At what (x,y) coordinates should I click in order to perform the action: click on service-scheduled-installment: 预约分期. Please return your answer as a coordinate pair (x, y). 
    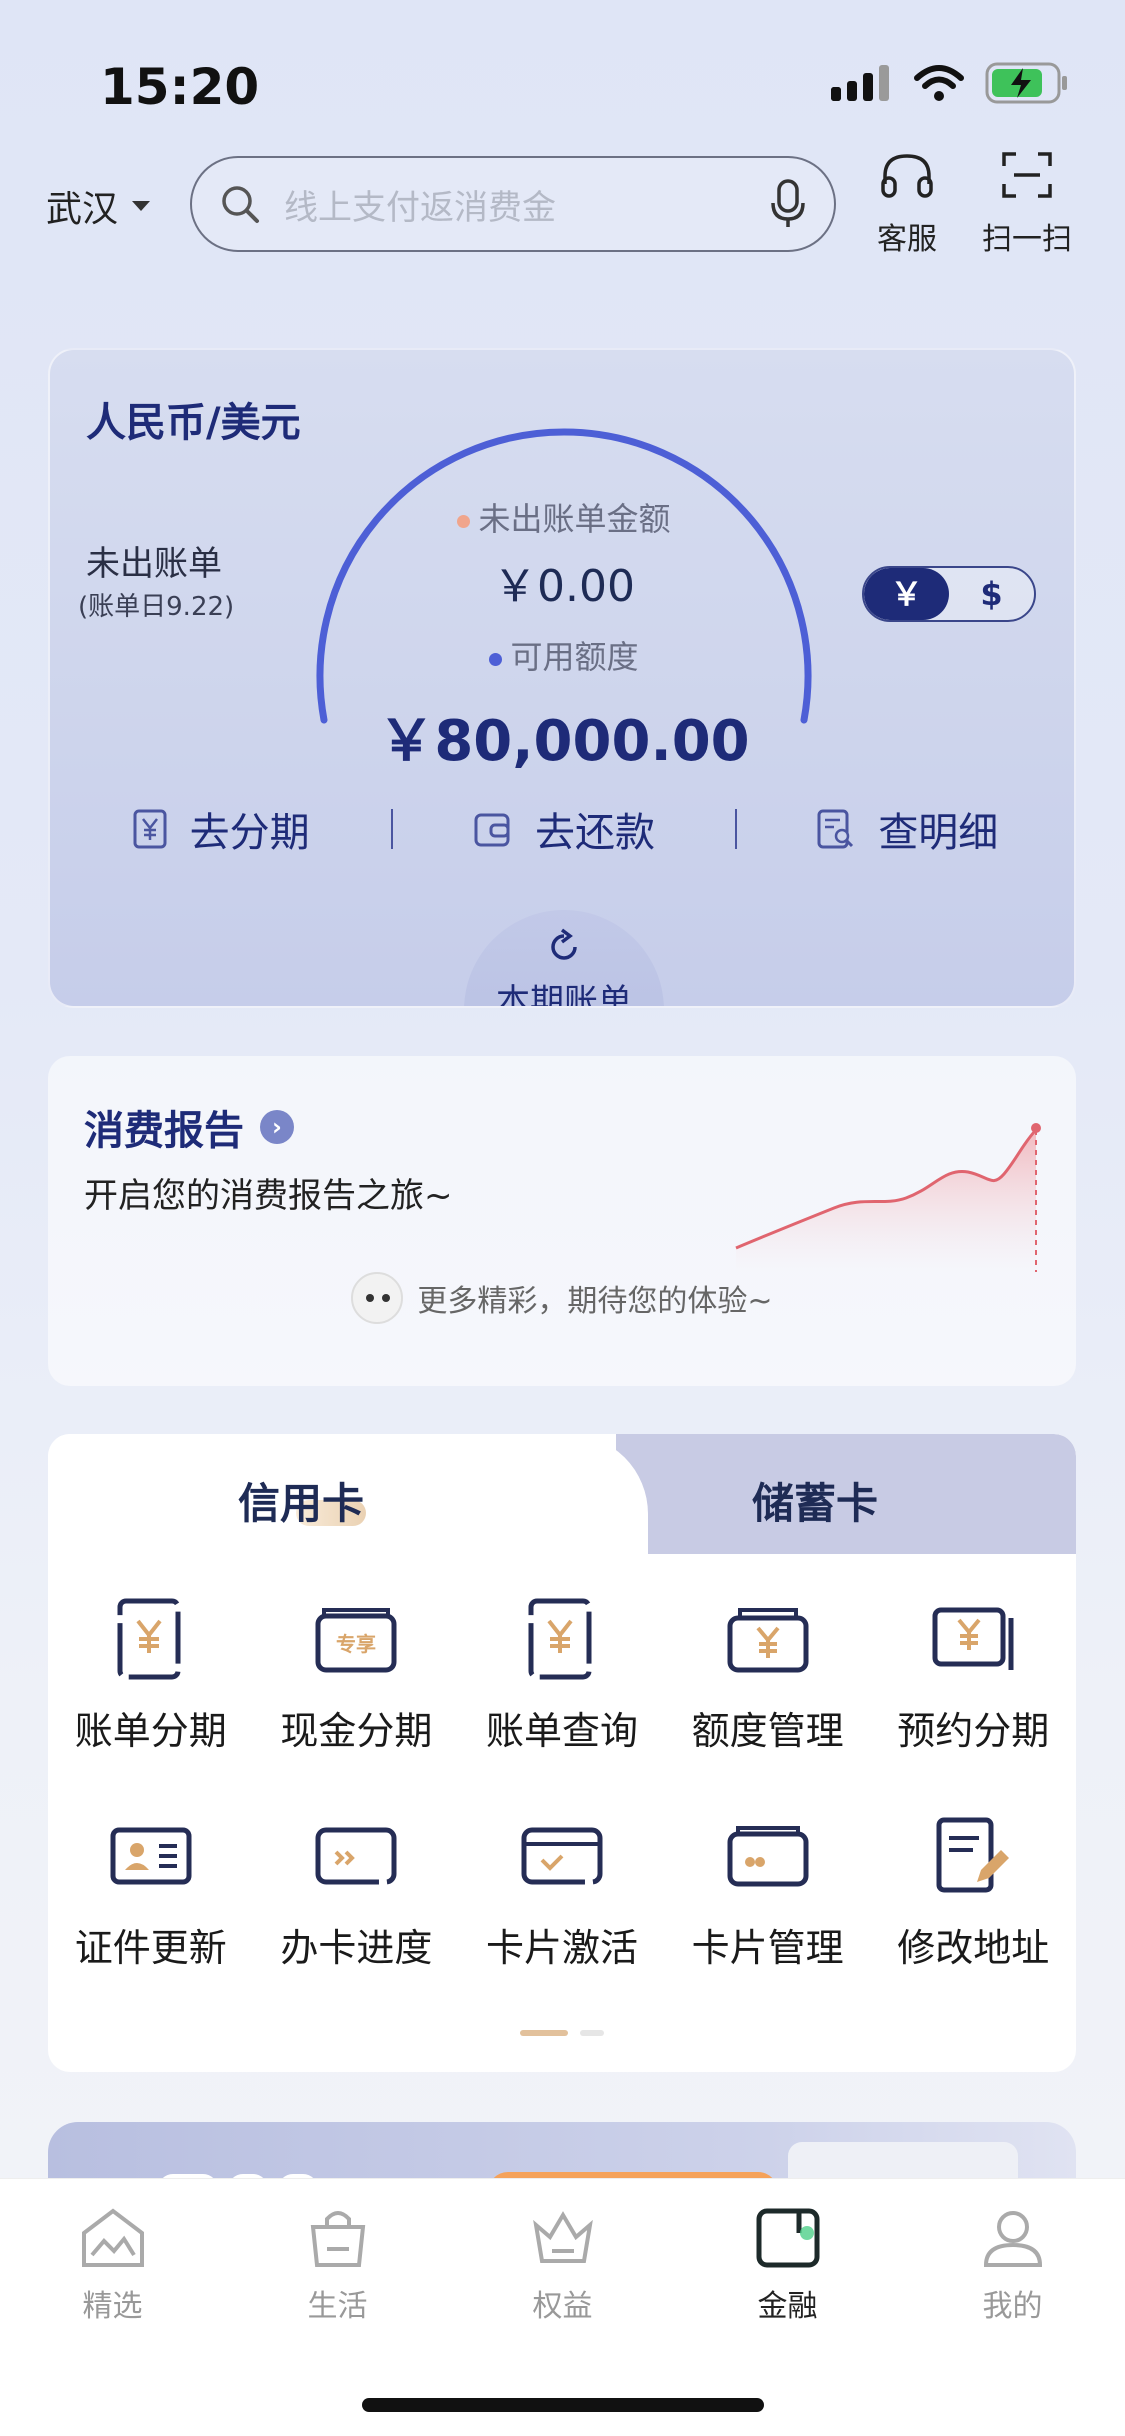
    Looking at the image, I should click on (973, 1674).